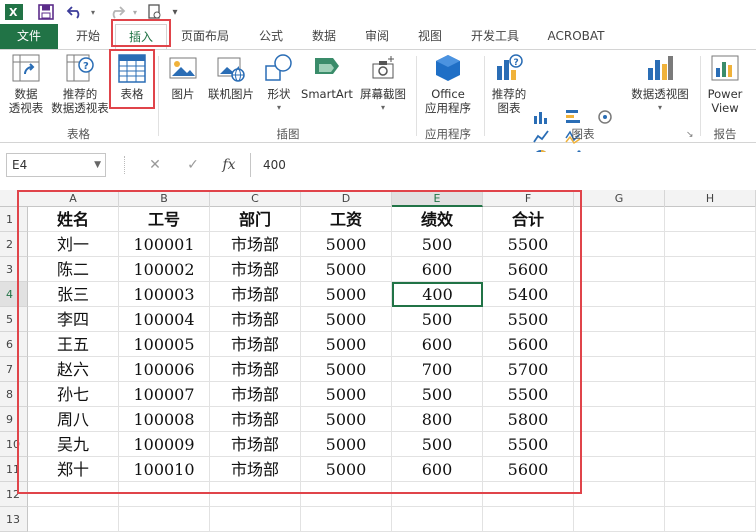  I want to click on column-chart-icon, so click(541, 117).